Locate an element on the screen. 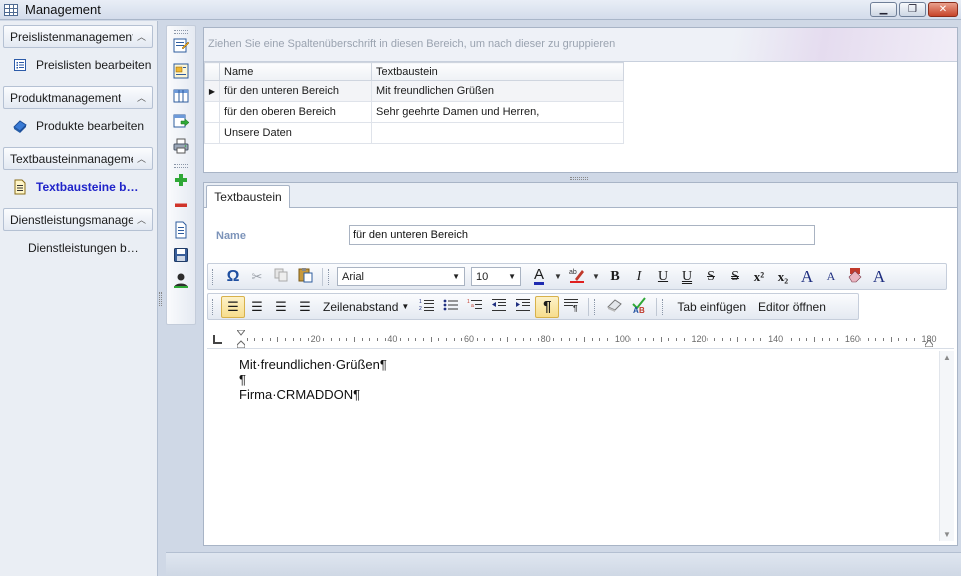 This screenshot has width=961, height=576. restore-button: ❐ is located at coordinates (912, 9).